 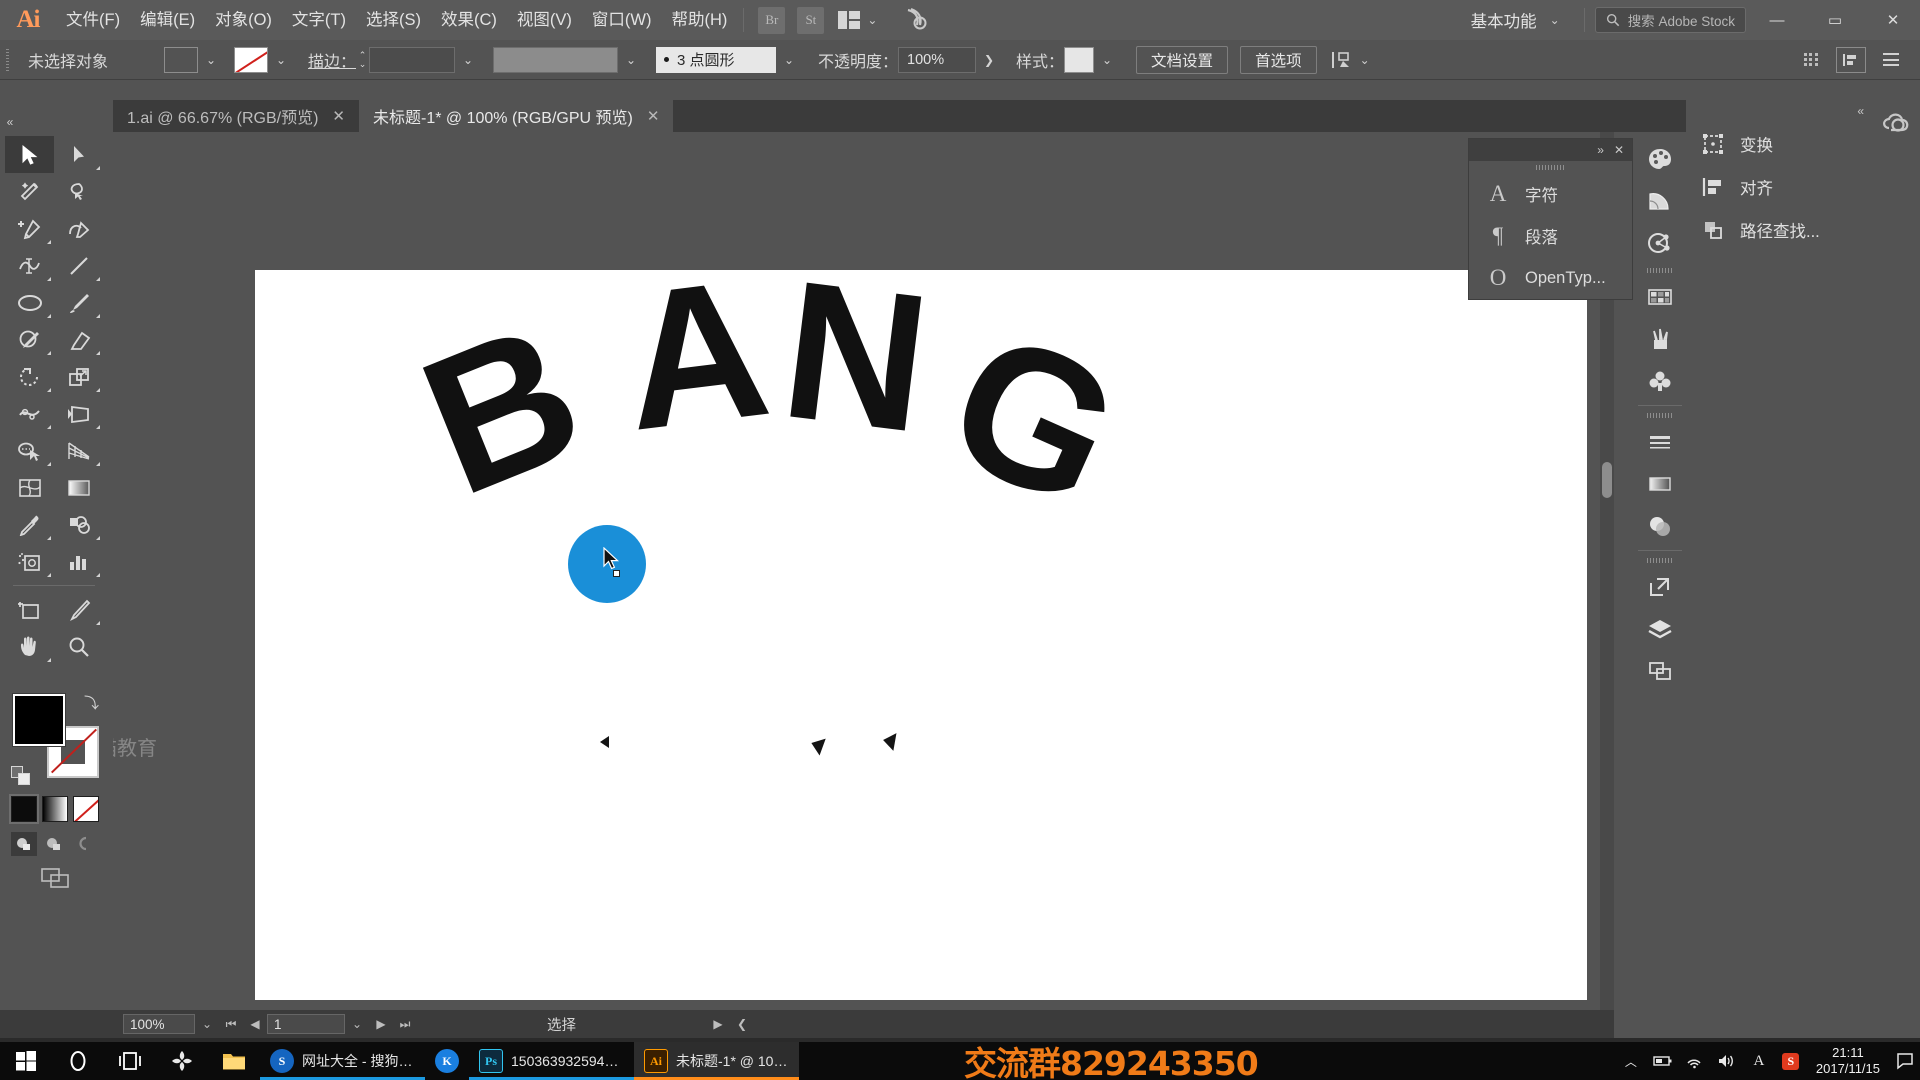 I want to click on anchor-point-handle, so click(x=616, y=573).